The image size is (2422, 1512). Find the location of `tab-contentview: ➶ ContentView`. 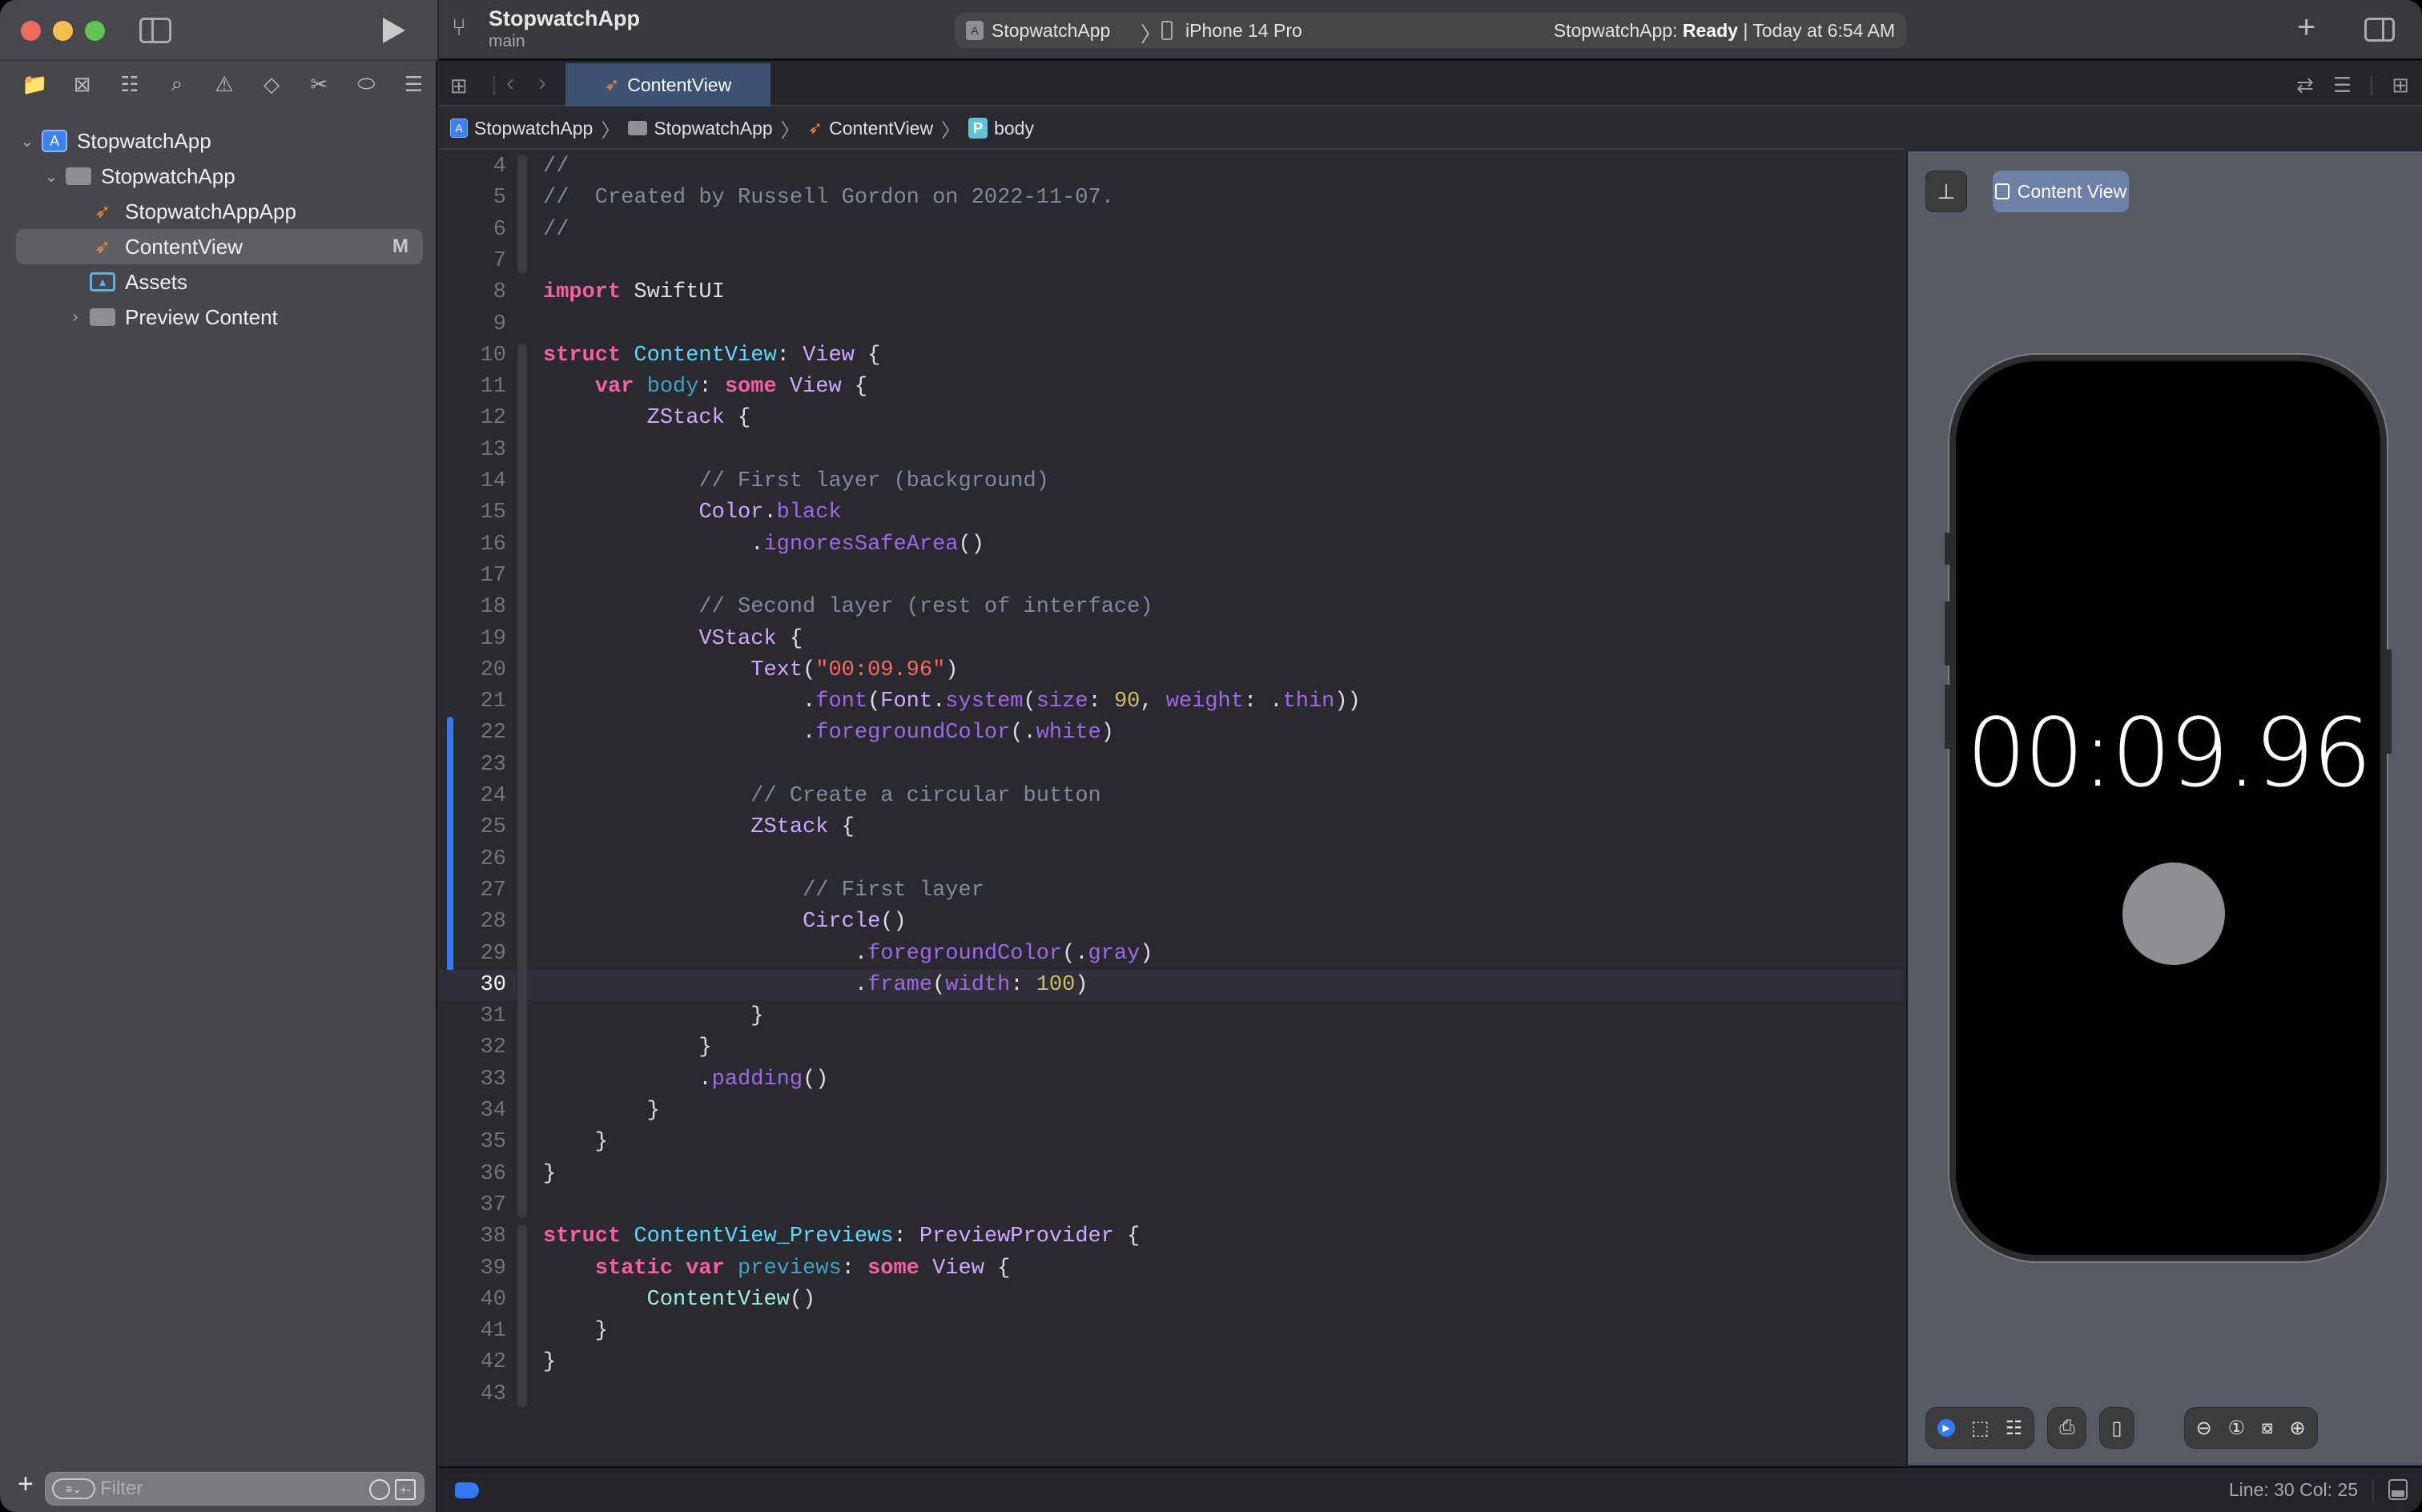

tab-contentview: ➶ ContentView is located at coordinates (667, 85).